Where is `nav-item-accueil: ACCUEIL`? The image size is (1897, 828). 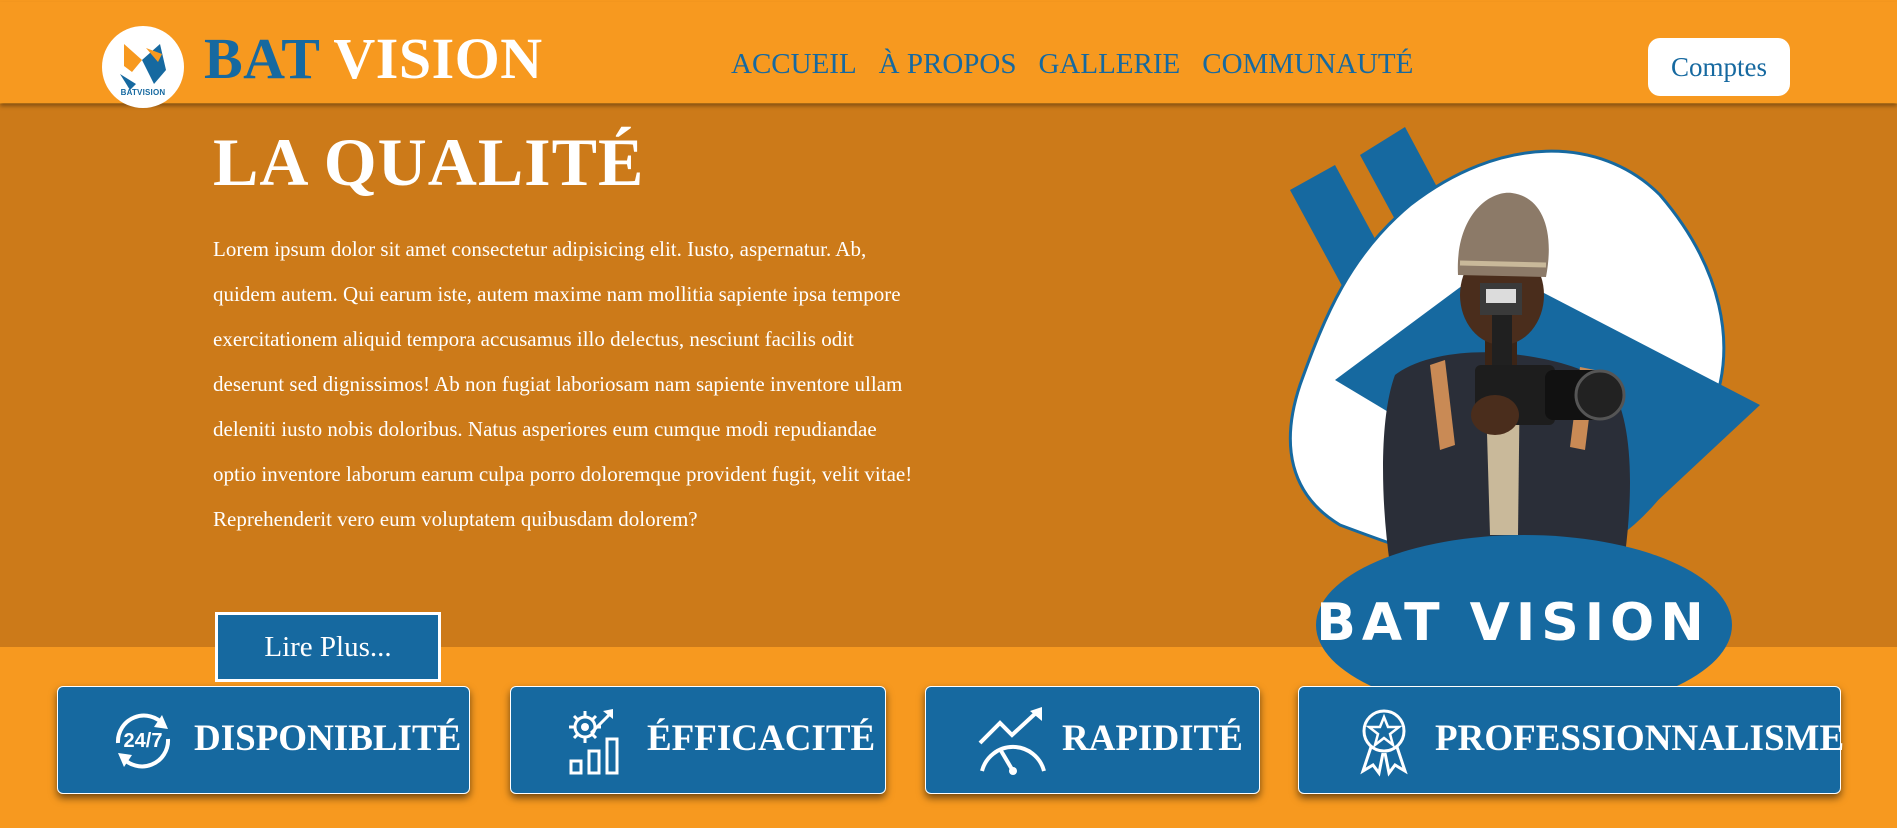
nav-item-accueil: ACCUEIL is located at coordinates (794, 64).